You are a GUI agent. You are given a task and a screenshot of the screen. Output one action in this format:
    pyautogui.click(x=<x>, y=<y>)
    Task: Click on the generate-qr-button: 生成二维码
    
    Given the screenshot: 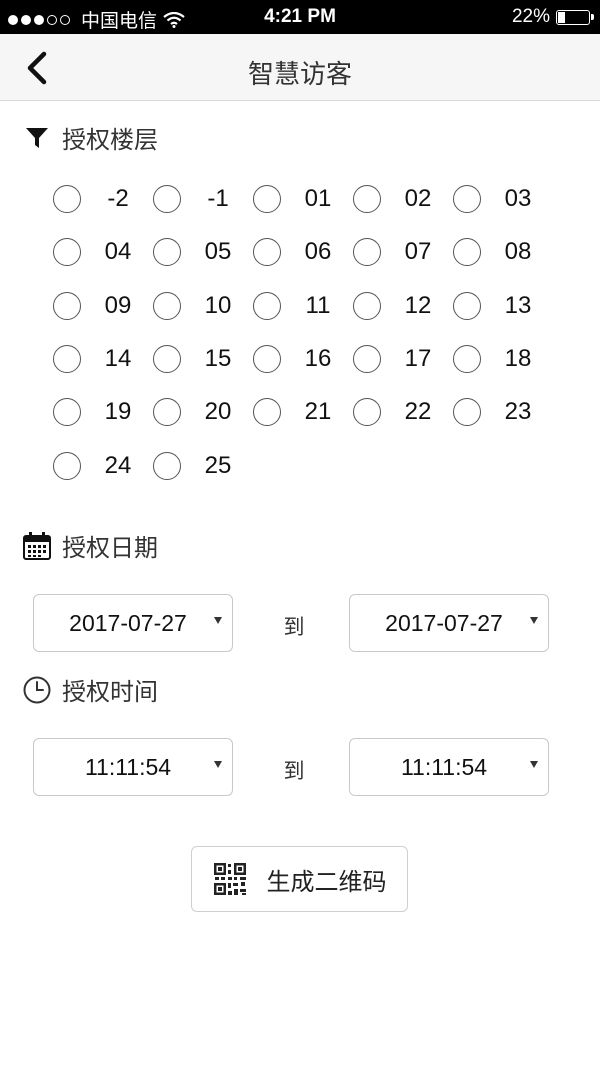 What is the action you would take?
    pyautogui.click(x=299, y=879)
    